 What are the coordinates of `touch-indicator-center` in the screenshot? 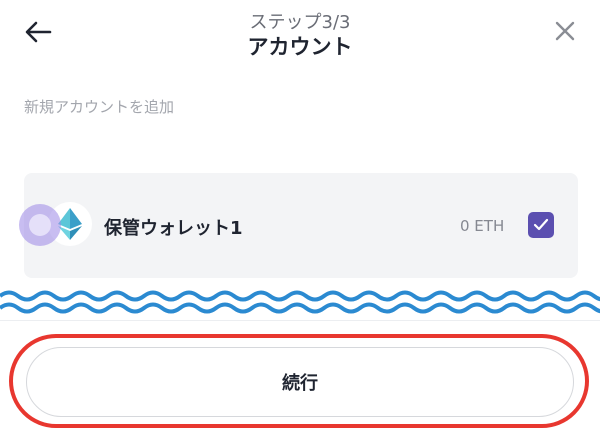 It's located at (40, 225).